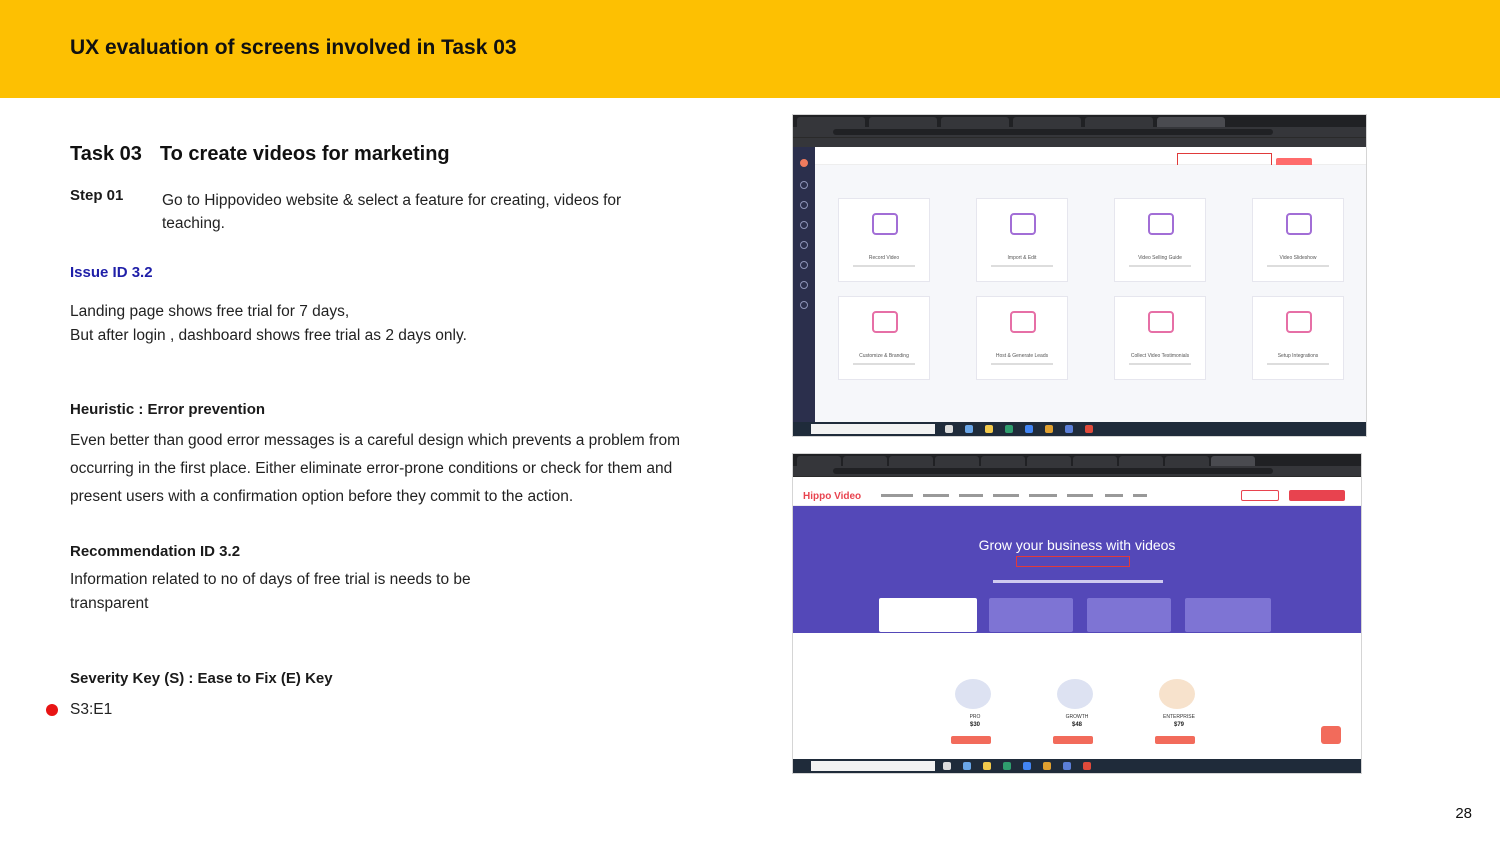 The width and height of the screenshot is (1500, 844). Describe the element at coordinates (1031, 615) in the screenshot. I see `tab-marketing` at that location.